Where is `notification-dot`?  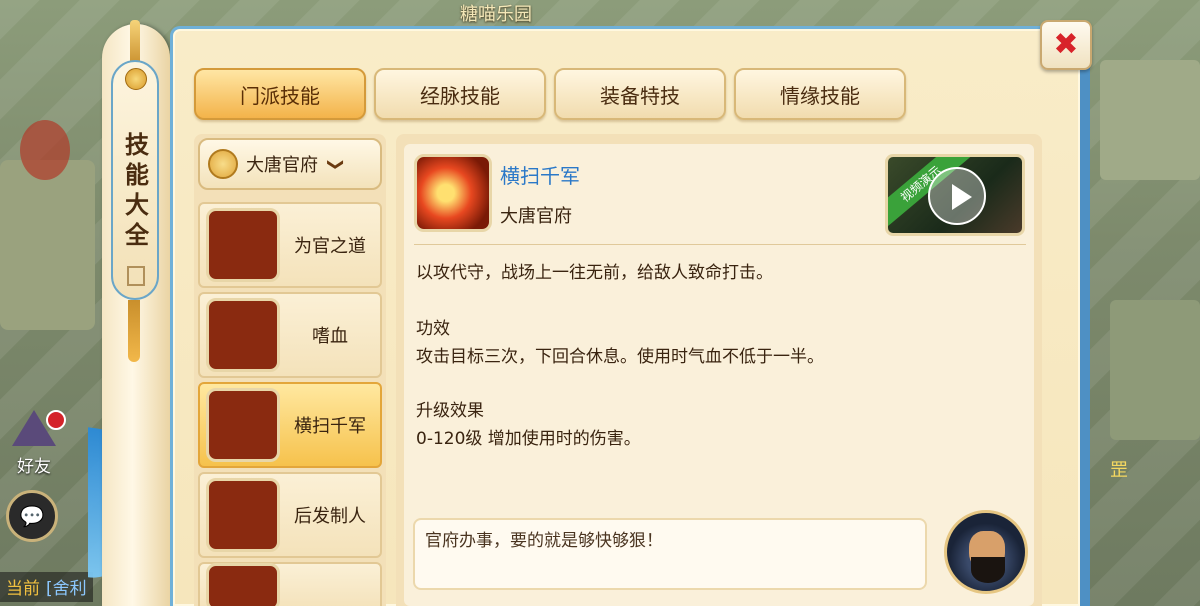
notification-dot is located at coordinates (56, 420).